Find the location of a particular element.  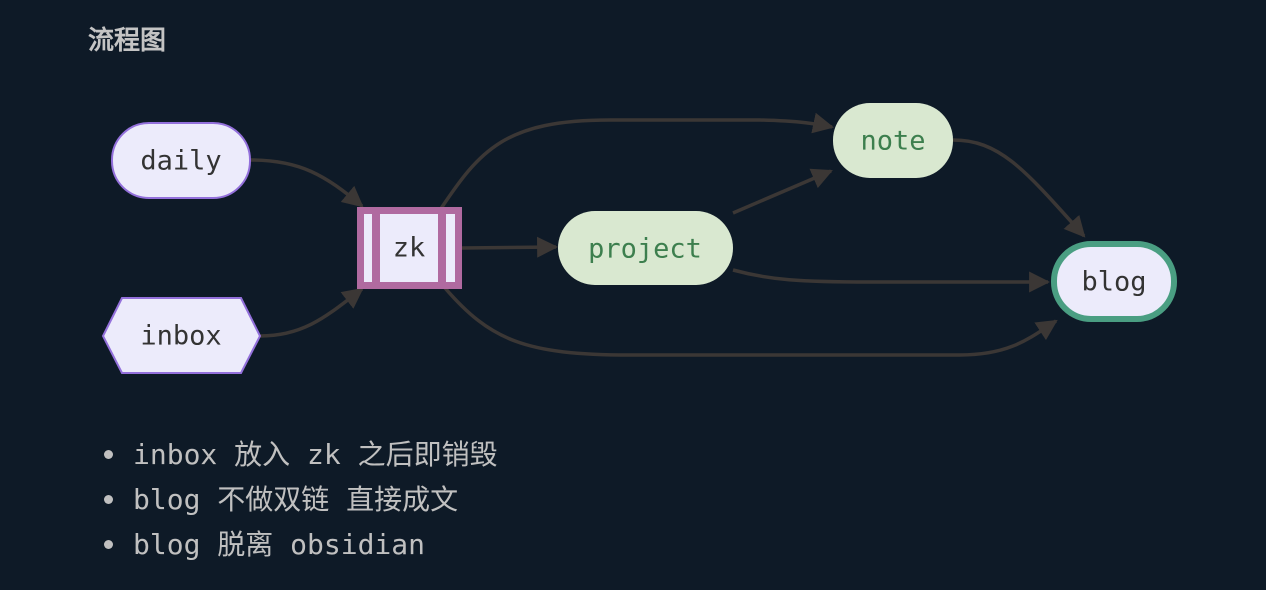

list-item-text: blog 脱离 obsidian is located at coordinates (279, 544).